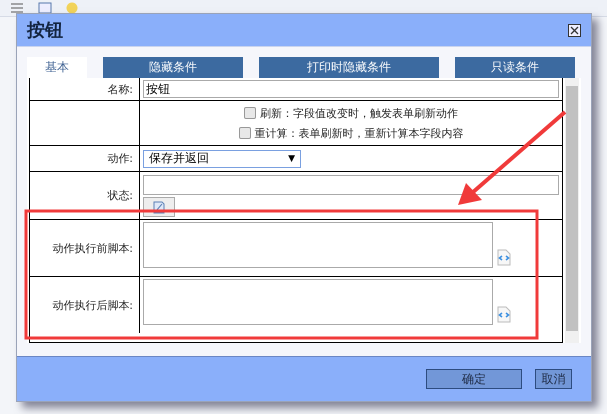 This screenshot has width=607, height=414. I want to click on close-icon, so click(574, 30).